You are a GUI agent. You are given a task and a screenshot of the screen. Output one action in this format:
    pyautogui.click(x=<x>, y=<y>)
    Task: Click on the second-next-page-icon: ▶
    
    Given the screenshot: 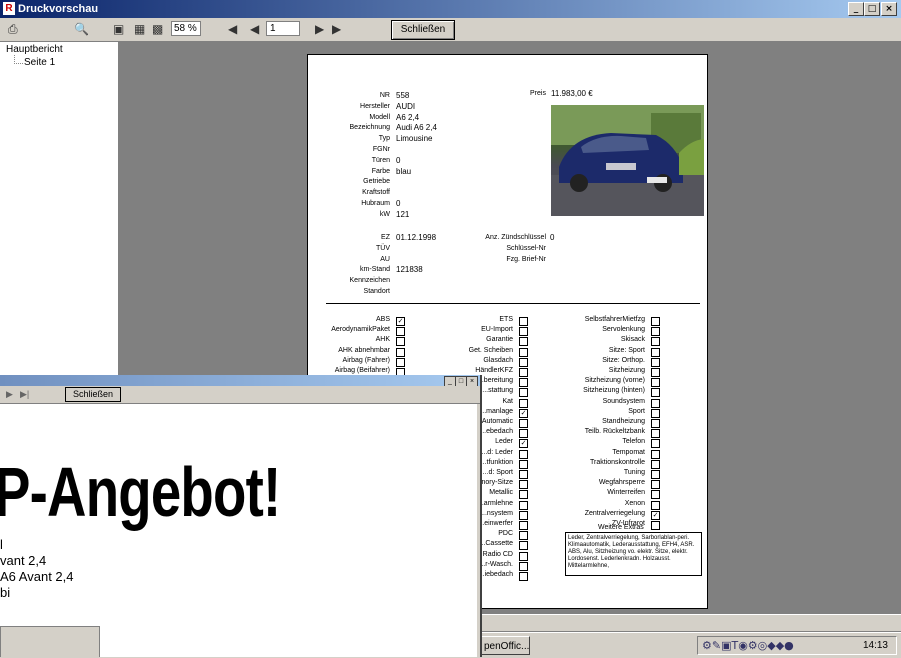 What is the action you would take?
    pyautogui.click(x=9, y=394)
    